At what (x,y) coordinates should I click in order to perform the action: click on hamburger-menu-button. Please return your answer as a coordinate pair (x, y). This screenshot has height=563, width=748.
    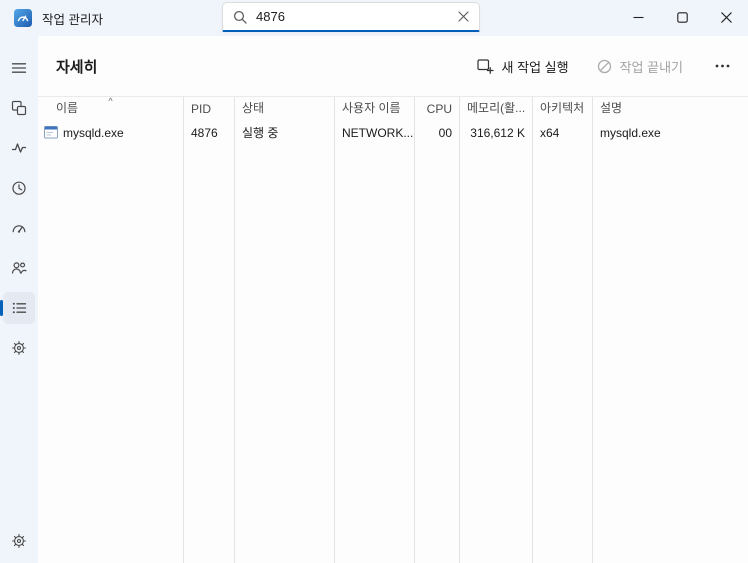
    Looking at the image, I should click on (19, 68).